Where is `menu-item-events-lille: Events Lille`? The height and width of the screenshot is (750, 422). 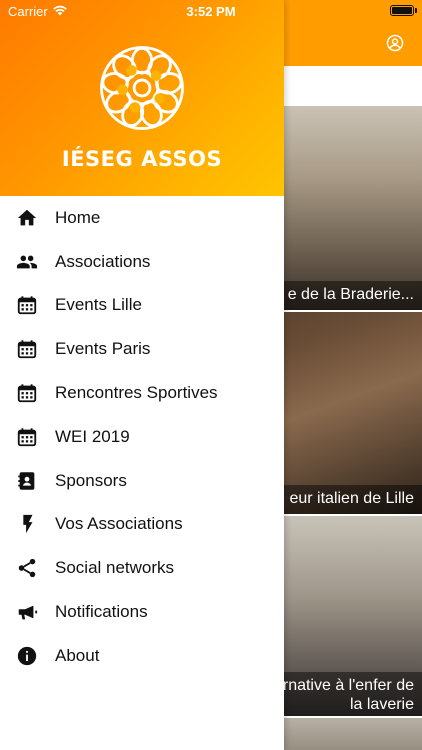 menu-item-events-lille: Events Lille is located at coordinates (142, 306).